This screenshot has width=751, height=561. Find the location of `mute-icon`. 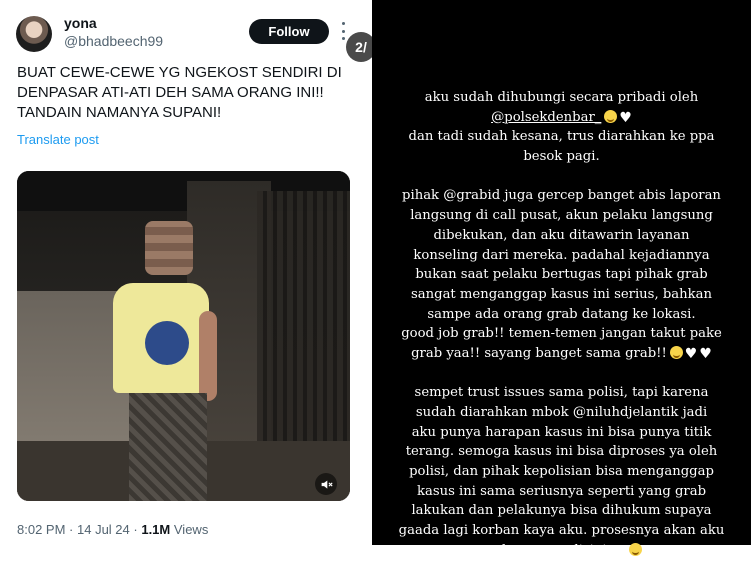

mute-icon is located at coordinates (326, 484).